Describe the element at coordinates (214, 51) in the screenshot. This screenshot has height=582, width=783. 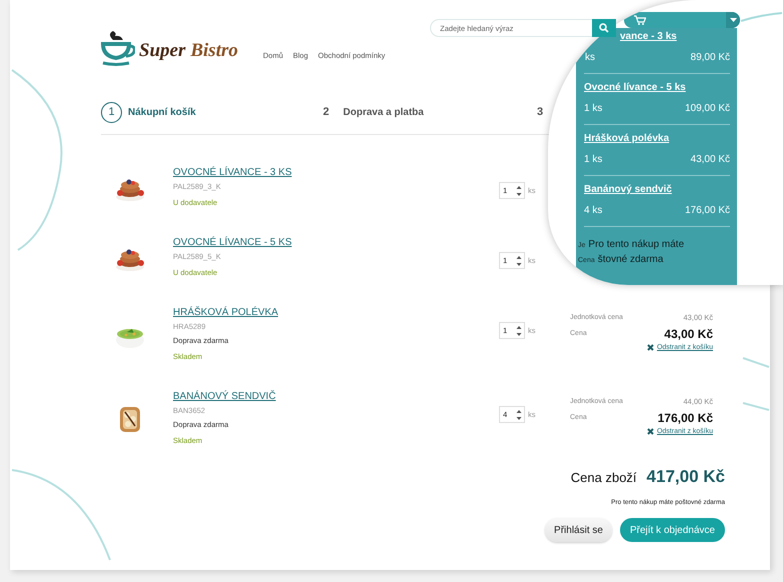
I see `logo-word: Bistro` at that location.